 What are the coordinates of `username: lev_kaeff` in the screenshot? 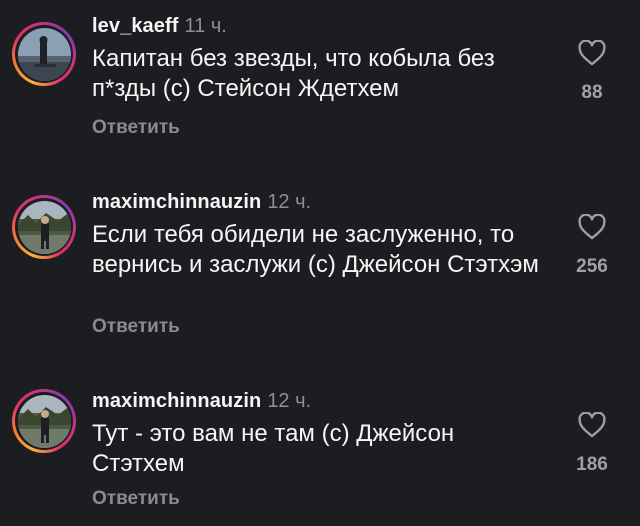 It's located at (135, 26).